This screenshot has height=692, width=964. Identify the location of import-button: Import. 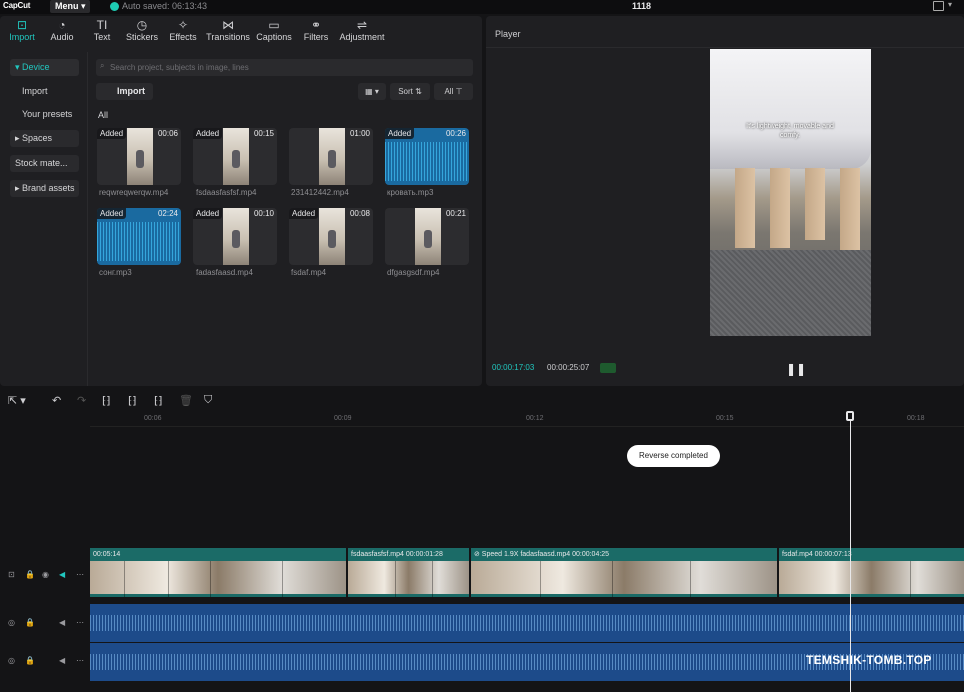
(124, 91).